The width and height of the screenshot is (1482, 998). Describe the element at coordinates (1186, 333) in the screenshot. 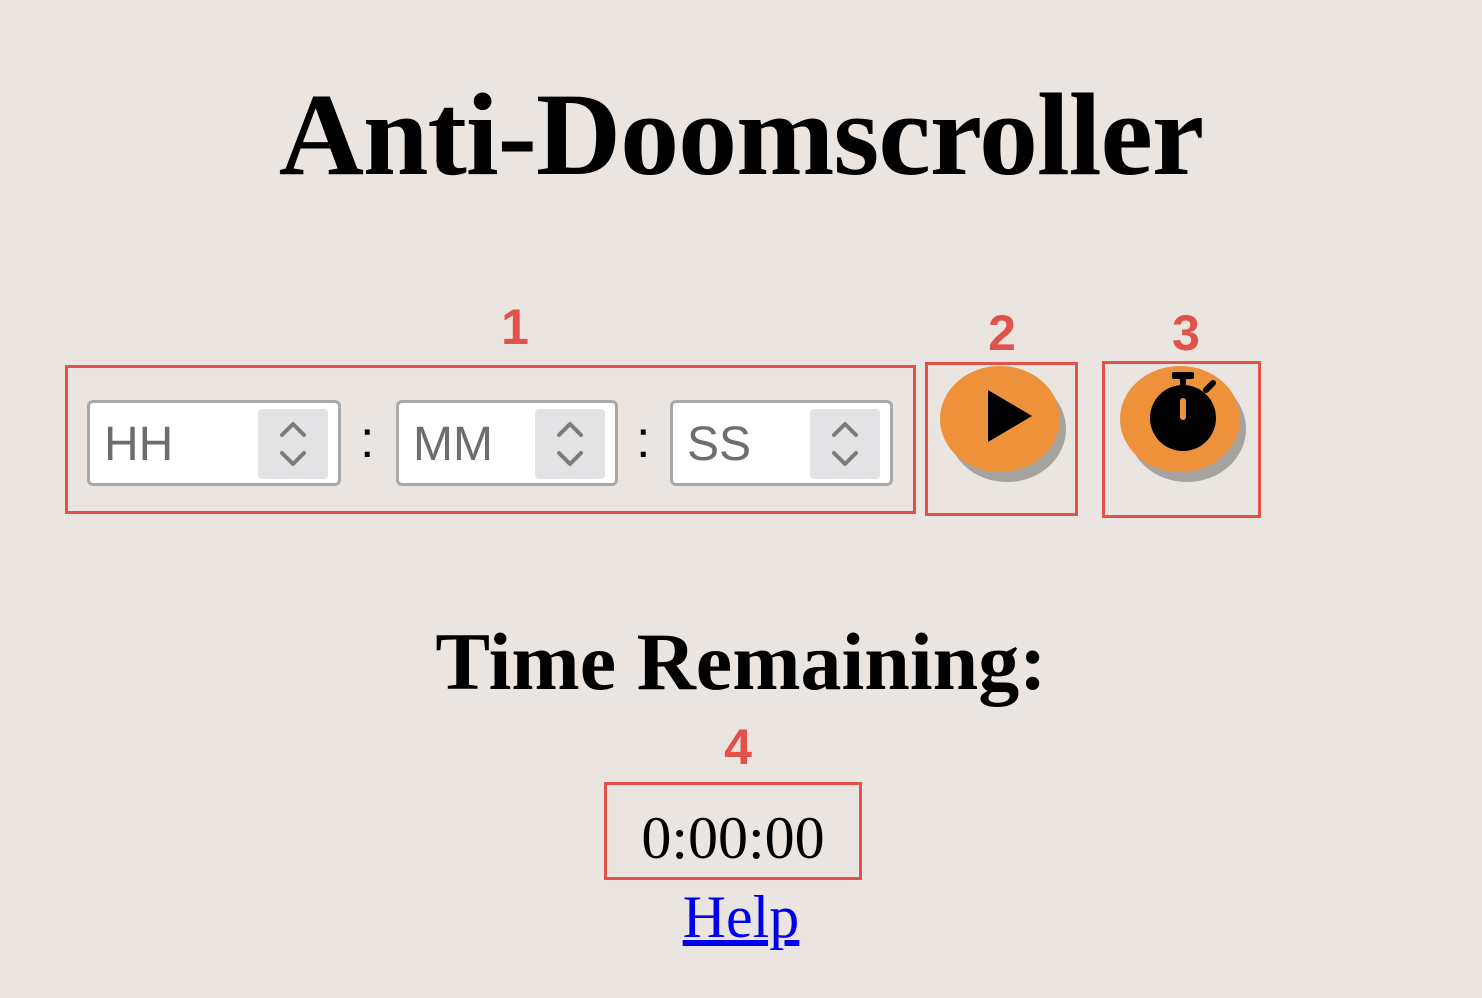

I see `annotation-label-3: 3` at that location.